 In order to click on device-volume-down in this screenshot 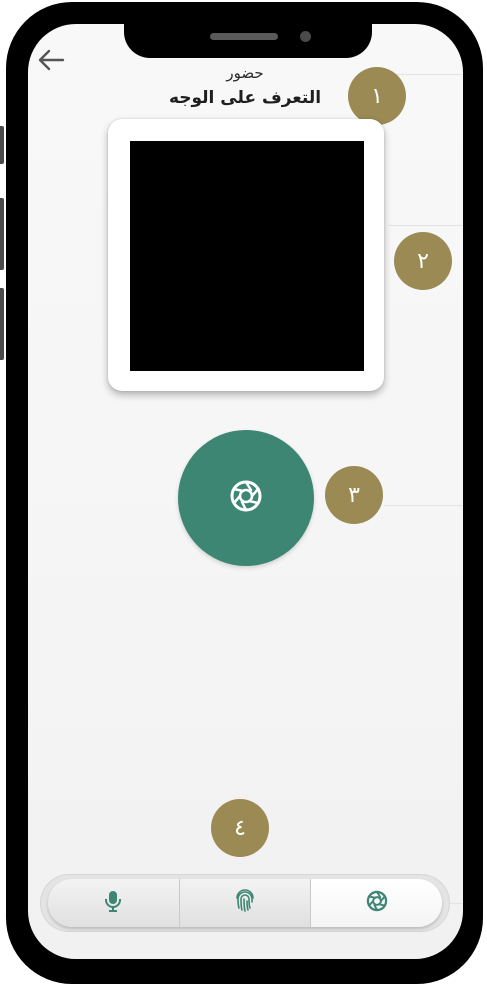, I will do `click(2, 324)`.